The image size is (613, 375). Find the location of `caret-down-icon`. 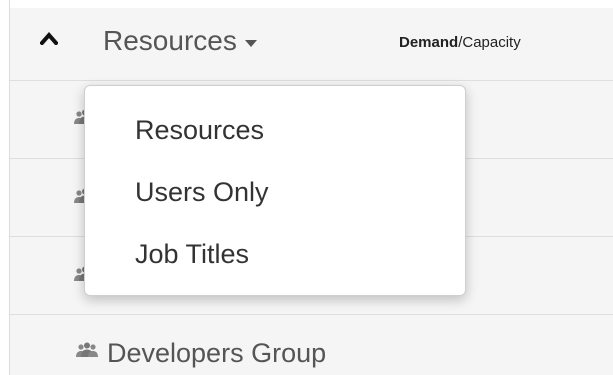

caret-down-icon is located at coordinates (250, 43).